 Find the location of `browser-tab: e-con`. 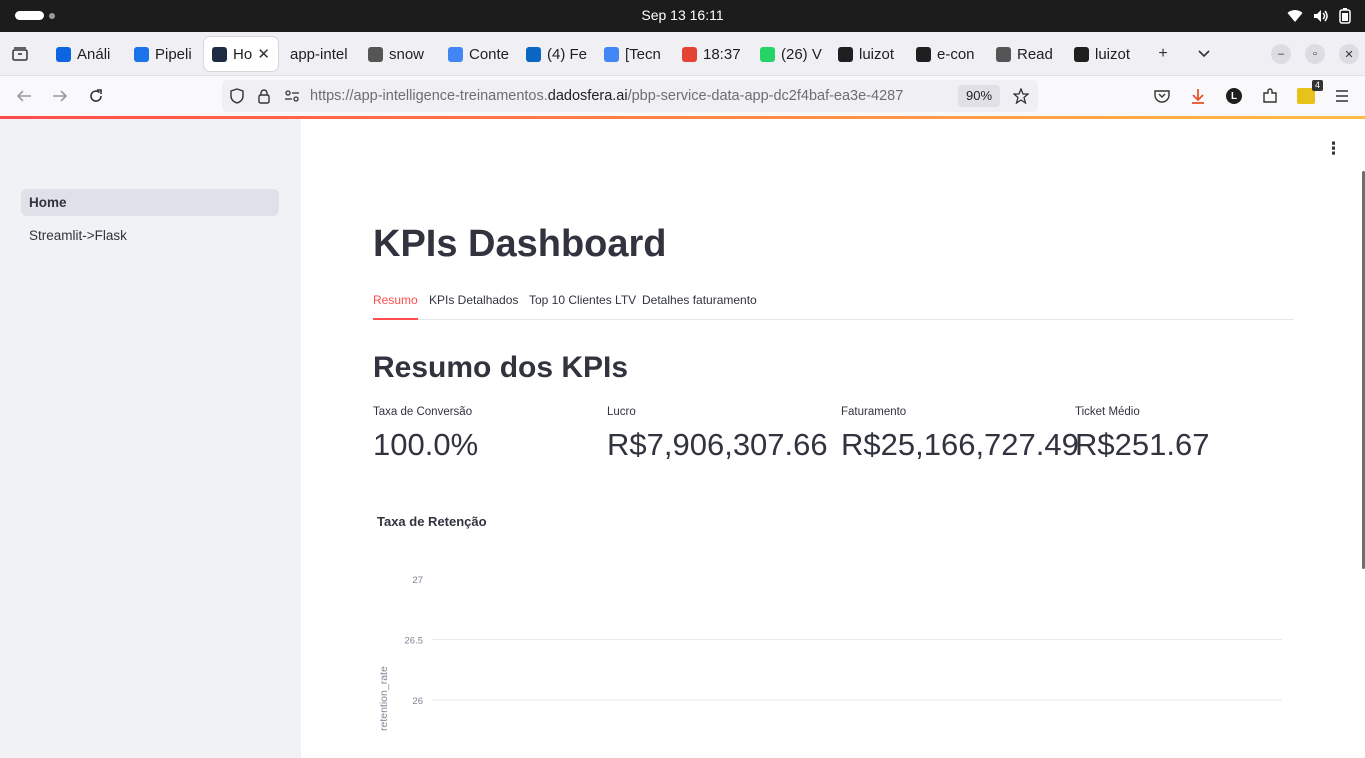

browser-tab: e-con is located at coordinates (944, 54).